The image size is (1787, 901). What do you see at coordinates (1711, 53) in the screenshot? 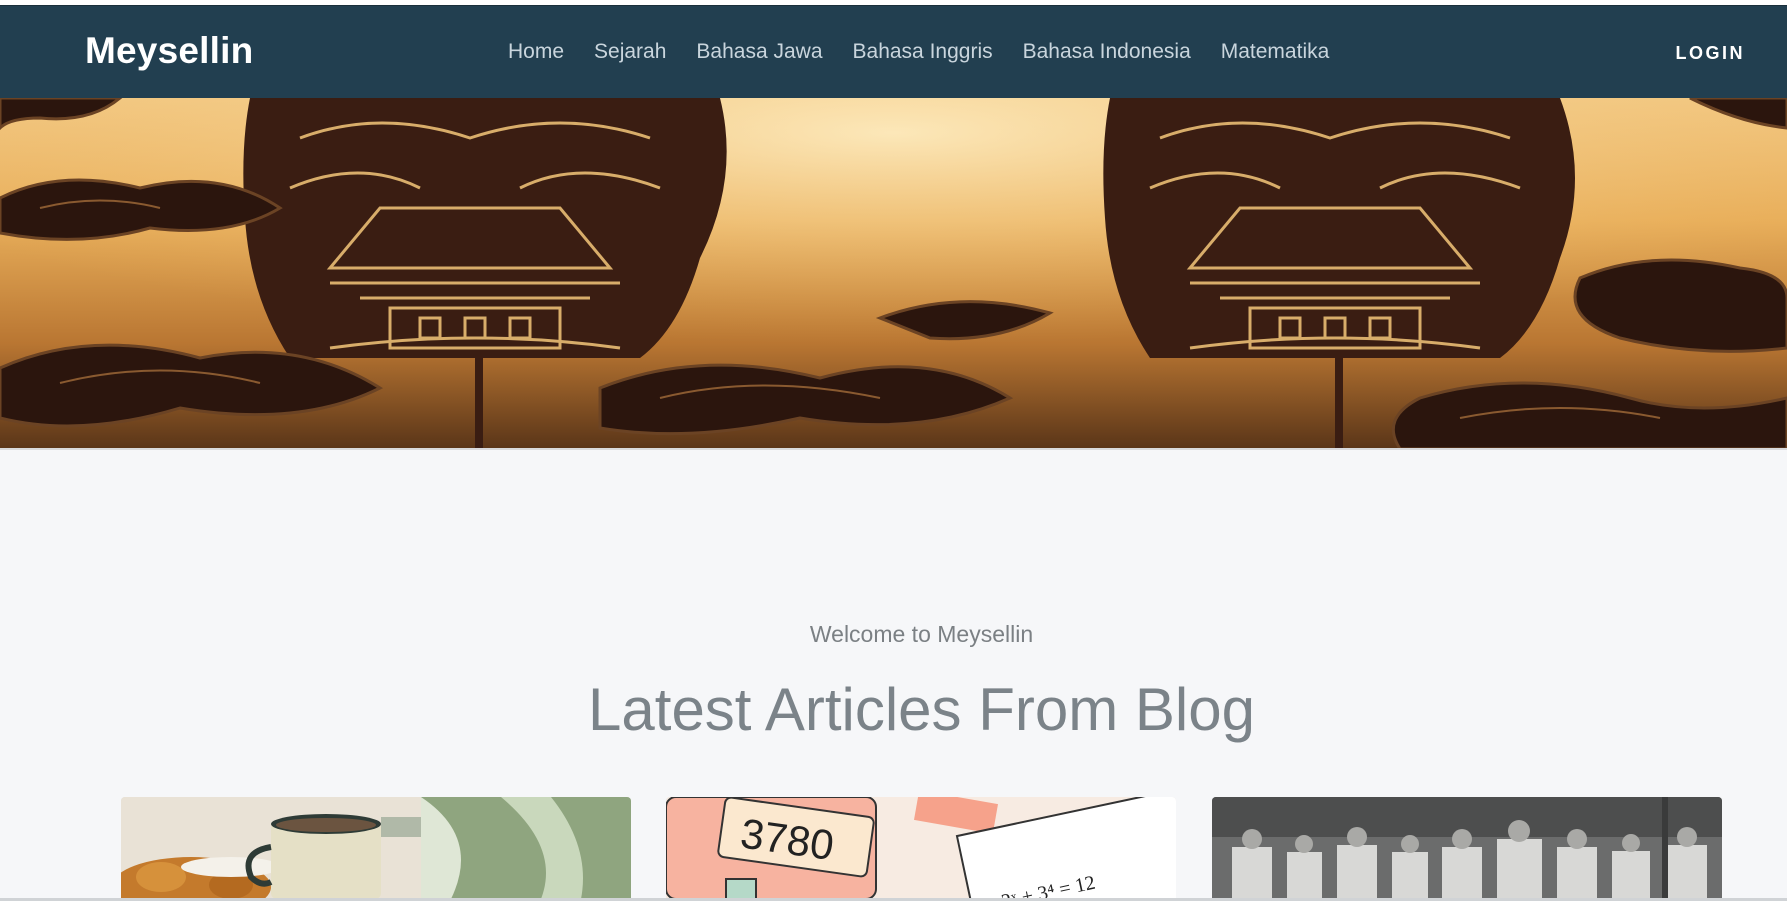
I see `login-button: LOGIN` at bounding box center [1711, 53].